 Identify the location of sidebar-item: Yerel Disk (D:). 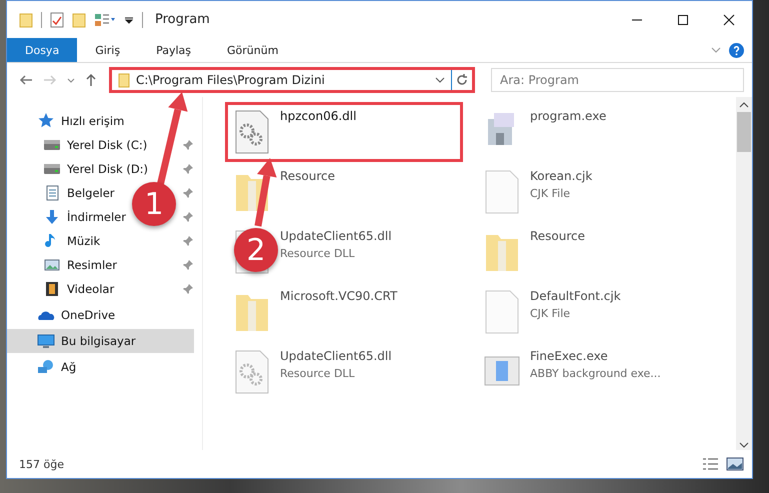
(81, 169).